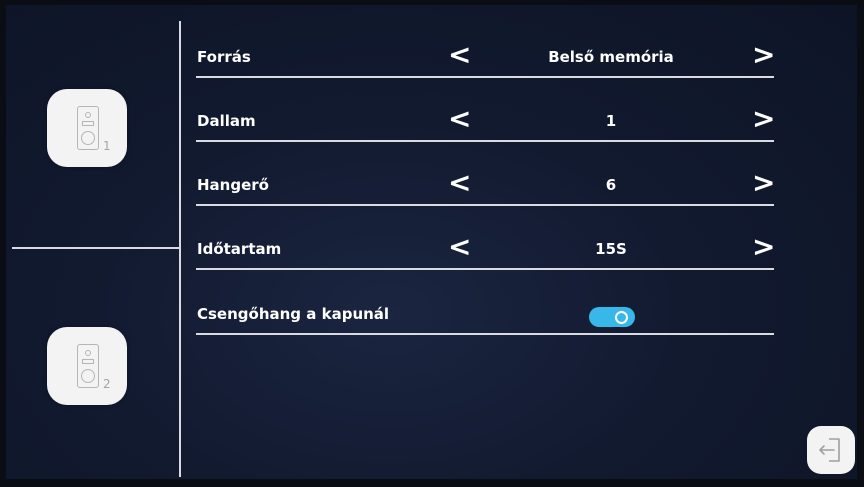  I want to click on door-station-number: 2, so click(107, 384).